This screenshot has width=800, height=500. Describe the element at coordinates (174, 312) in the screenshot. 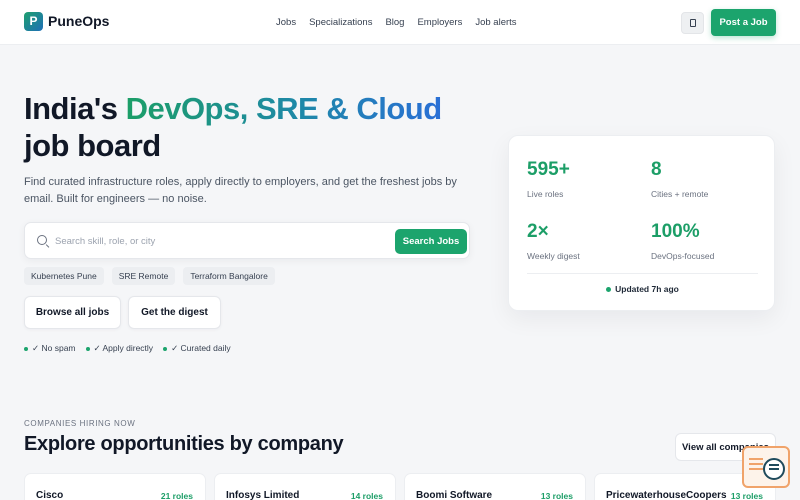

I see `get-digest-button: Get the digest` at that location.